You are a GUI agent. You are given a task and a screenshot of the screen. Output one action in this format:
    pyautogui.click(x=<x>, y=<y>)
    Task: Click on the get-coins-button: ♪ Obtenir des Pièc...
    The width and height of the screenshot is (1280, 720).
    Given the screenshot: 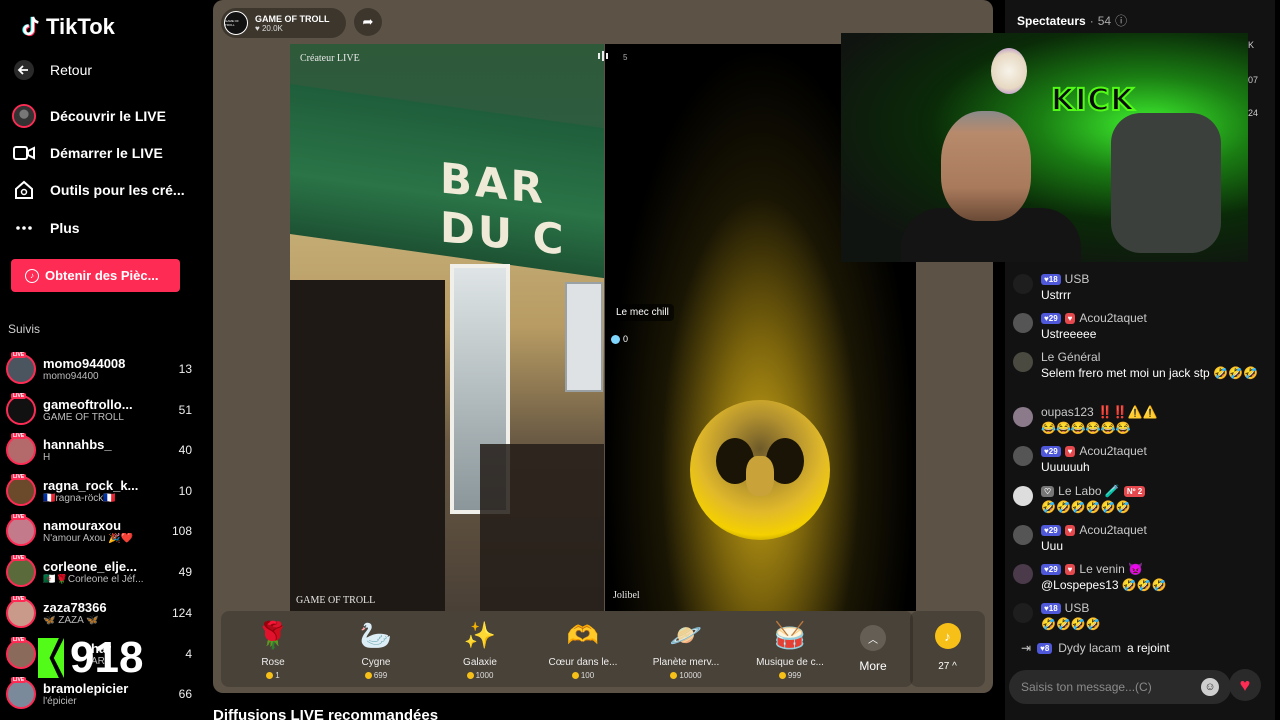 What is the action you would take?
    pyautogui.click(x=95, y=275)
    